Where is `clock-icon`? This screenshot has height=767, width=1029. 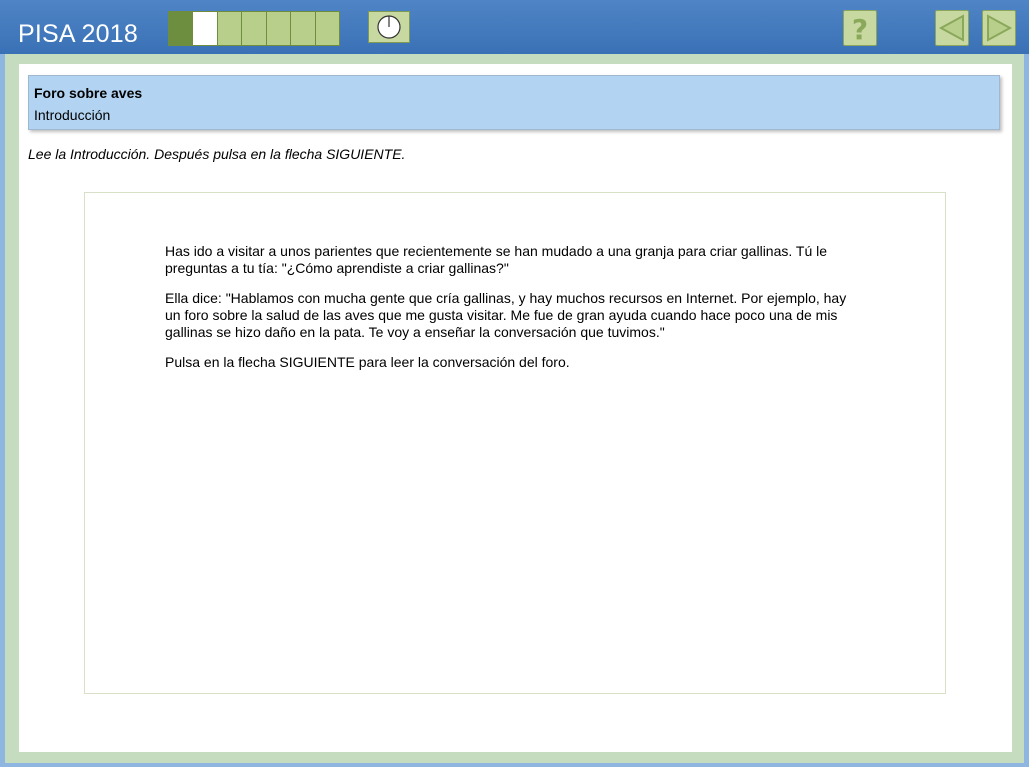
clock-icon is located at coordinates (389, 27).